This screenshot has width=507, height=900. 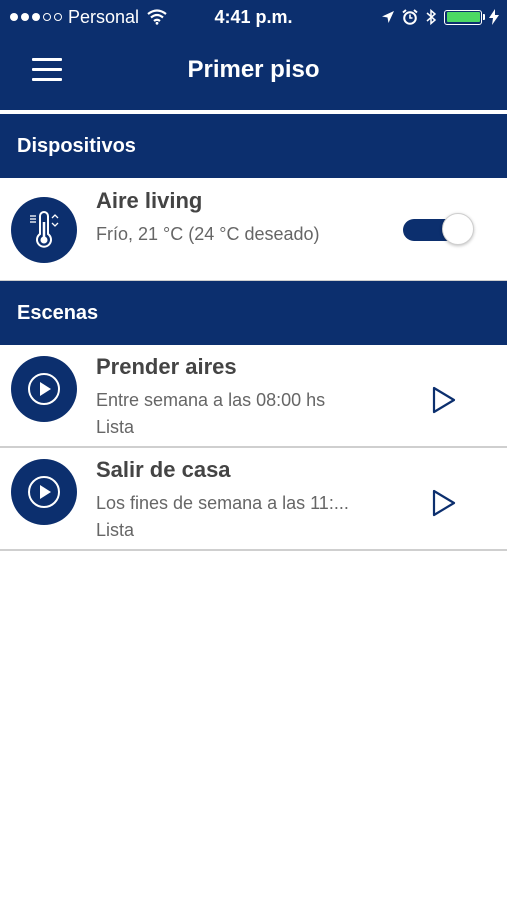 I want to click on status-bar: Personal 4:41 p.m., so click(x=253, y=17).